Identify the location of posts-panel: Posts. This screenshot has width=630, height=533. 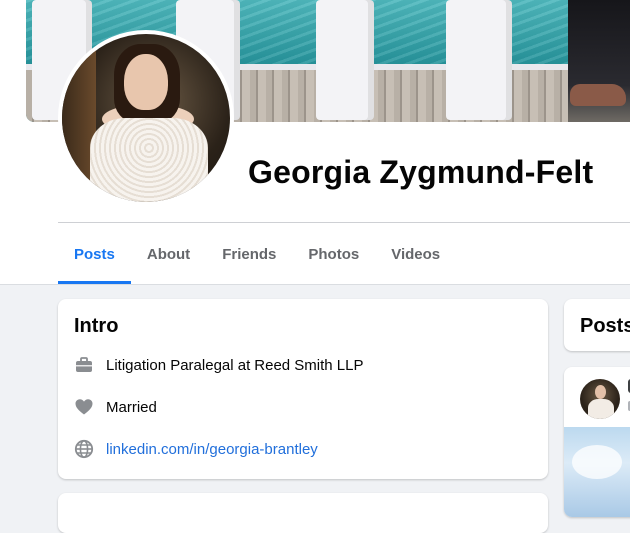
(597, 325).